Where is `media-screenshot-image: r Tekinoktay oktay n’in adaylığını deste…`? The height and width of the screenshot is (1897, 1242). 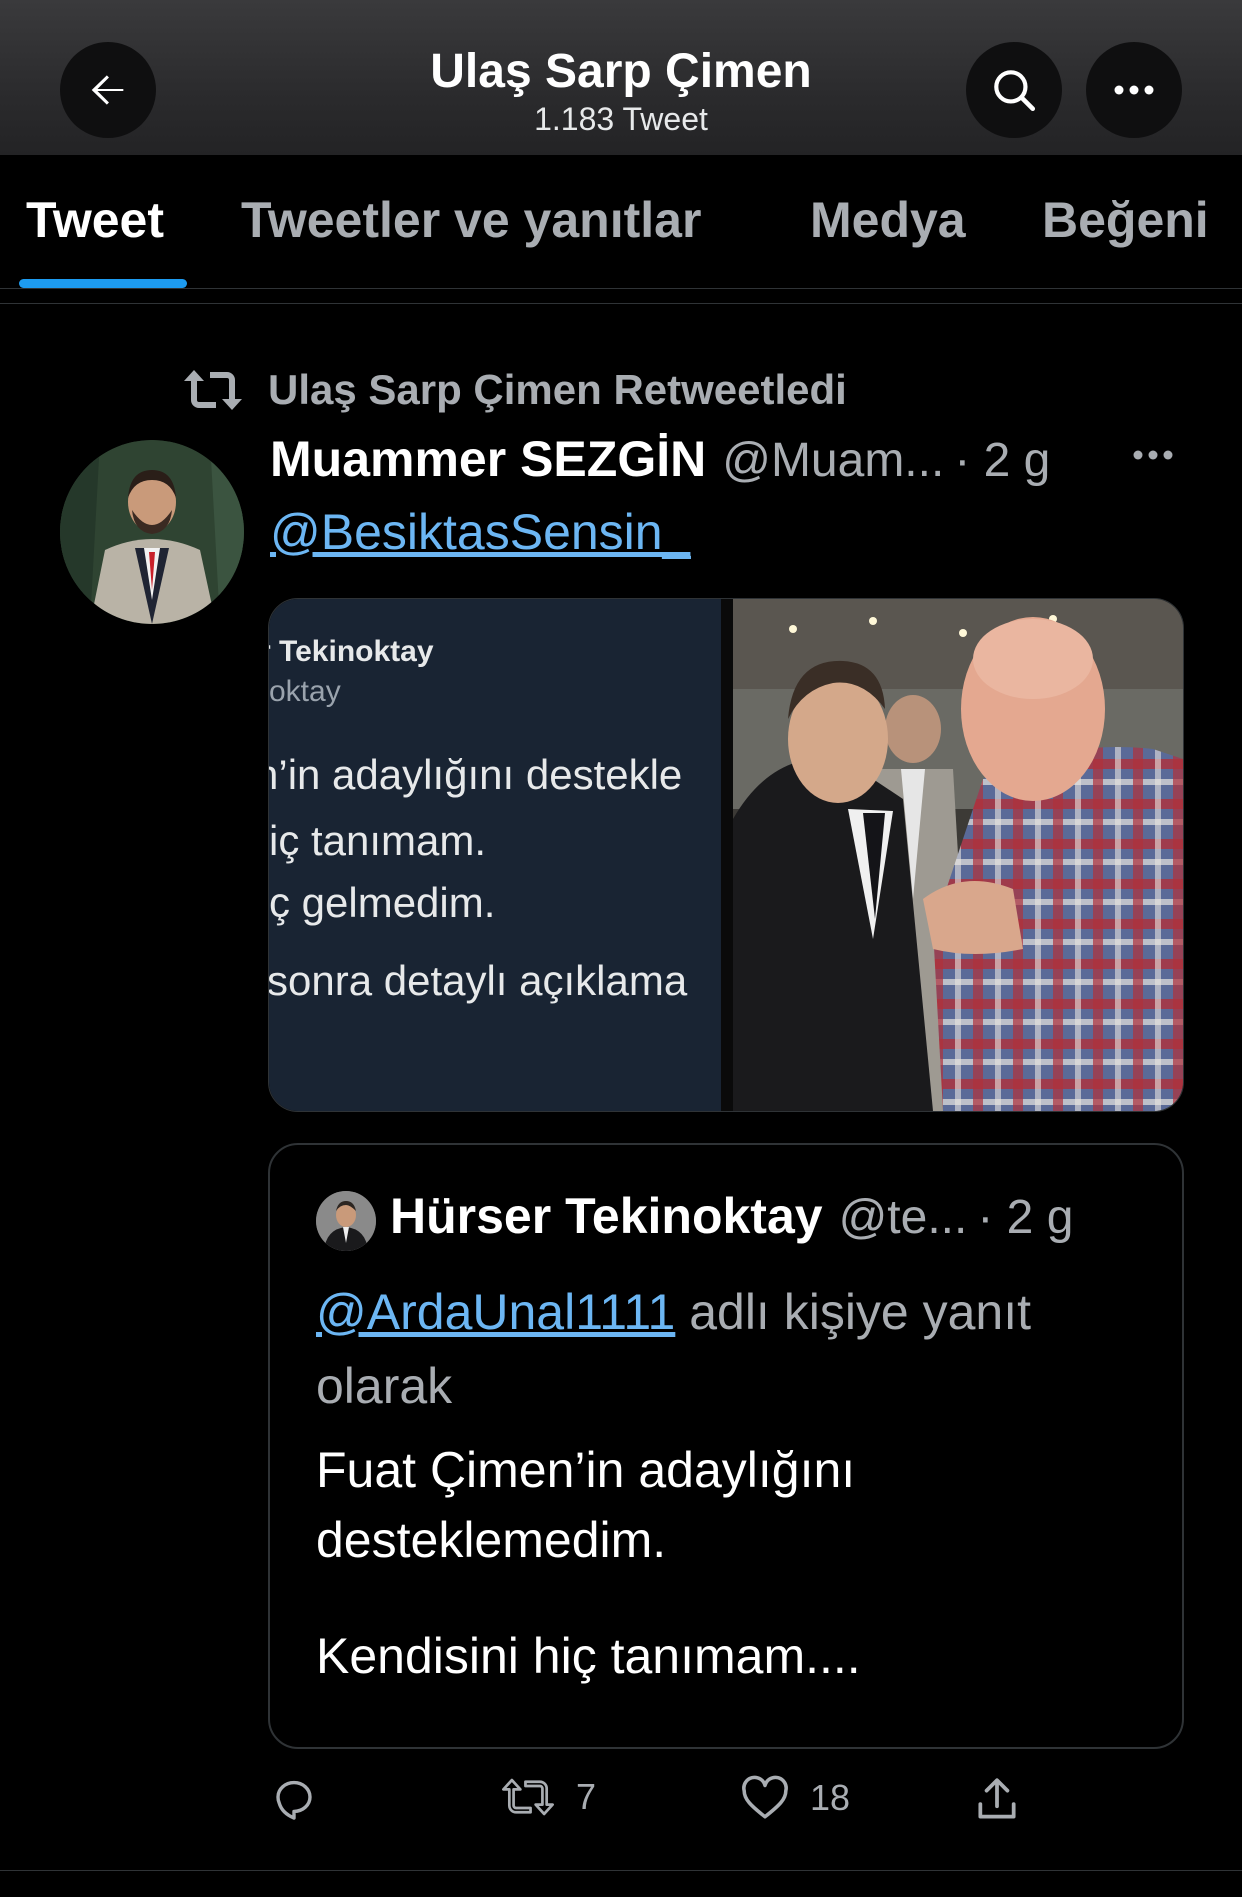
media-screenshot-image: r Tekinoktay oktay n’in adaylığını deste… is located at coordinates (495, 855).